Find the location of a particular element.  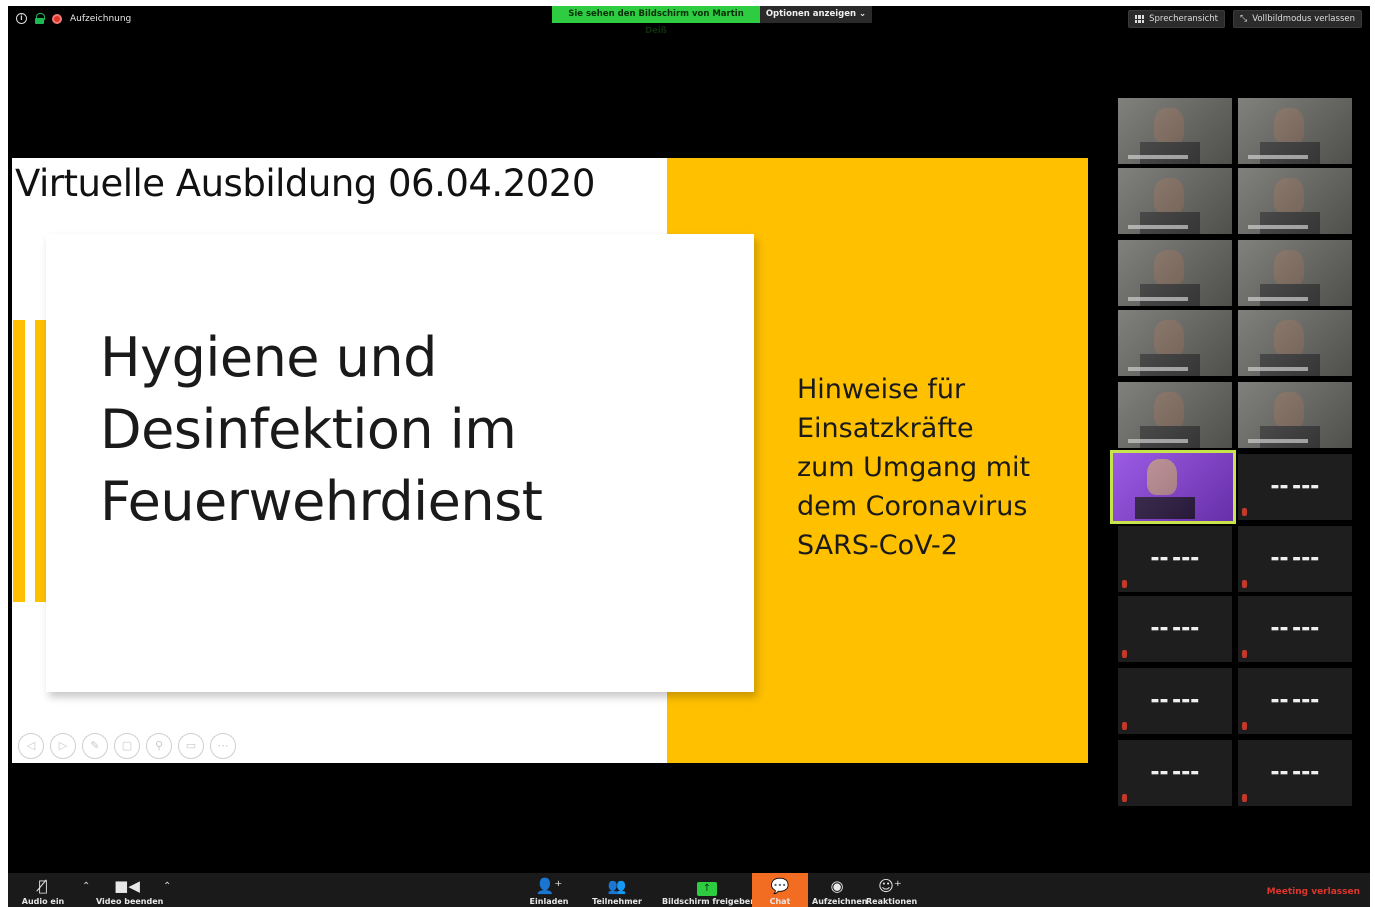

participants-icon: 👥 is located at coordinates (617, 886).